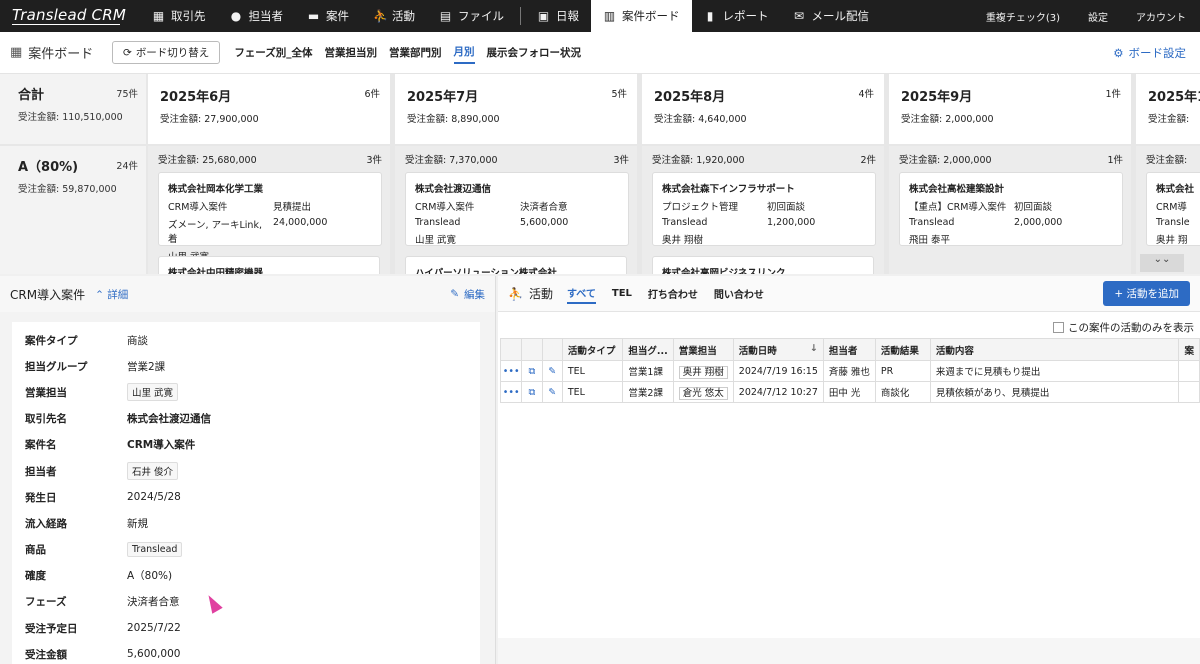  Describe the element at coordinates (1054, 371) in the screenshot. I see `cell-content: 来週までに見積もり提出` at that location.